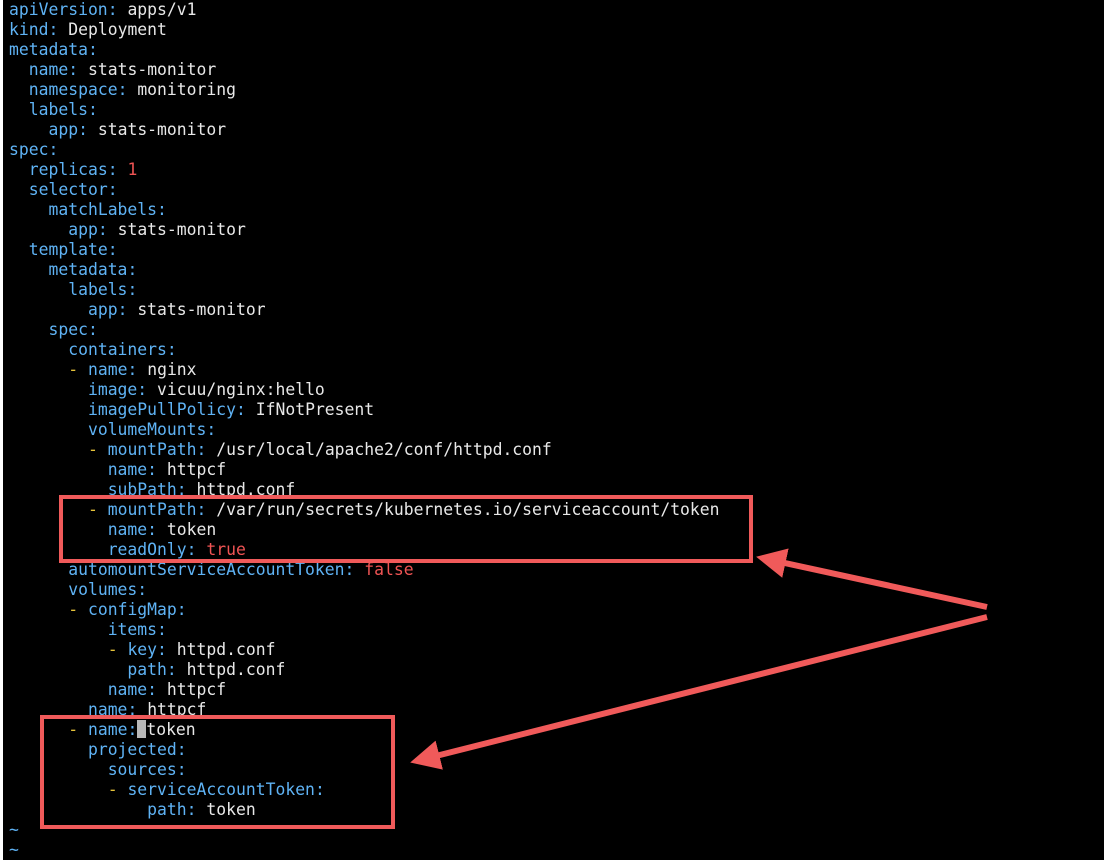  Describe the element at coordinates (364, 210) in the screenshot. I see `yaml-line: matchLabels:` at that location.